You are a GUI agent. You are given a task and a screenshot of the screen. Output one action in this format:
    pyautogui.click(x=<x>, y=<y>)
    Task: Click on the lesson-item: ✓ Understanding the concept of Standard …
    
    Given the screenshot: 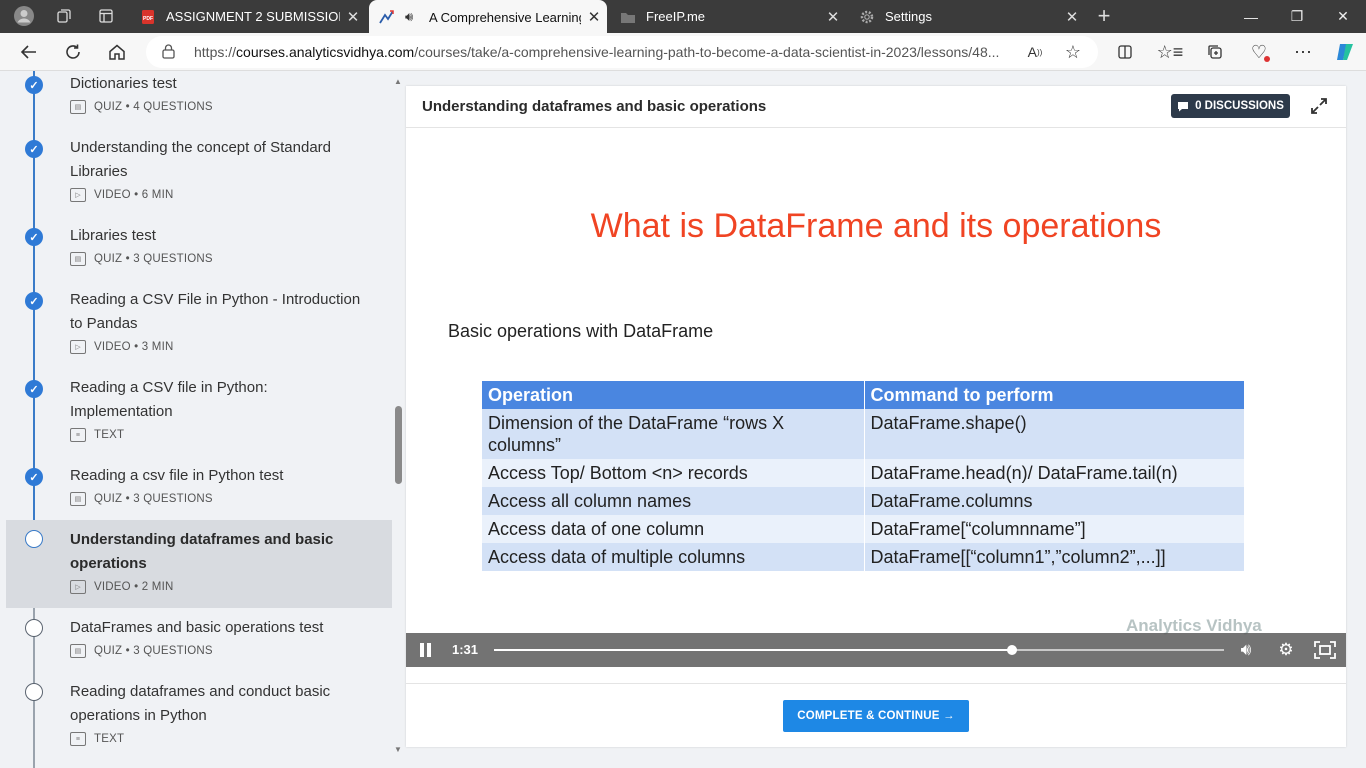 What is the action you would take?
    pyautogui.click(x=199, y=179)
    